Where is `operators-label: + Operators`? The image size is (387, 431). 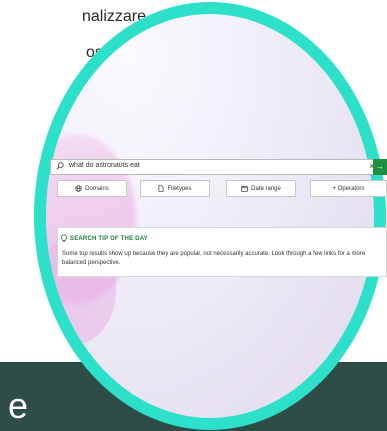
operators-label: + Operators is located at coordinates (348, 188).